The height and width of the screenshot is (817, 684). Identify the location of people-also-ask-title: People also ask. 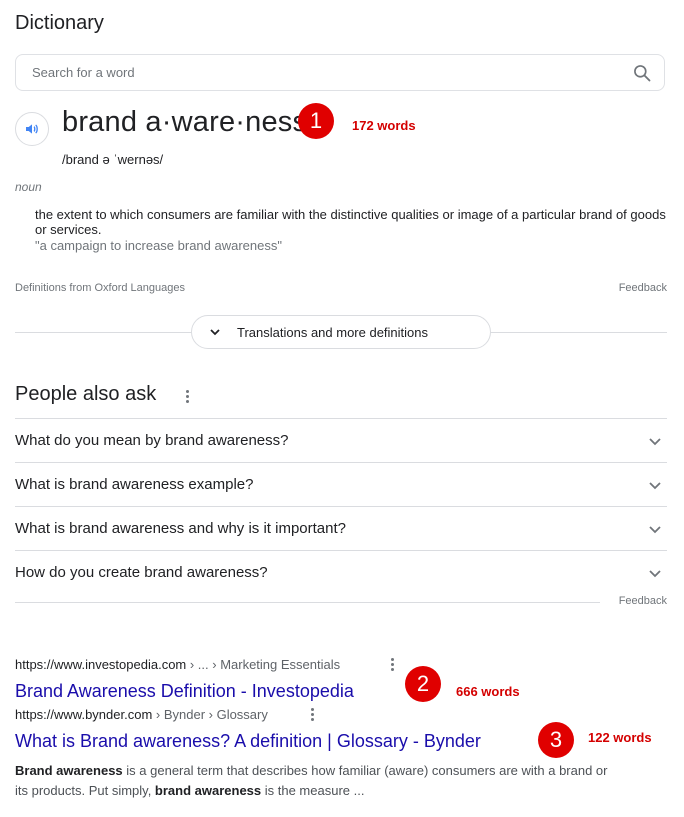
(86, 394).